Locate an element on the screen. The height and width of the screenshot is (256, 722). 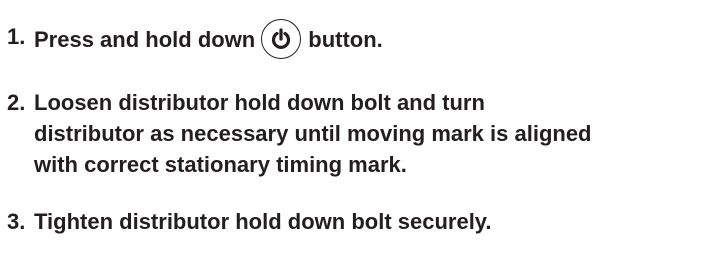
step-number: 3. is located at coordinates (16, 221).